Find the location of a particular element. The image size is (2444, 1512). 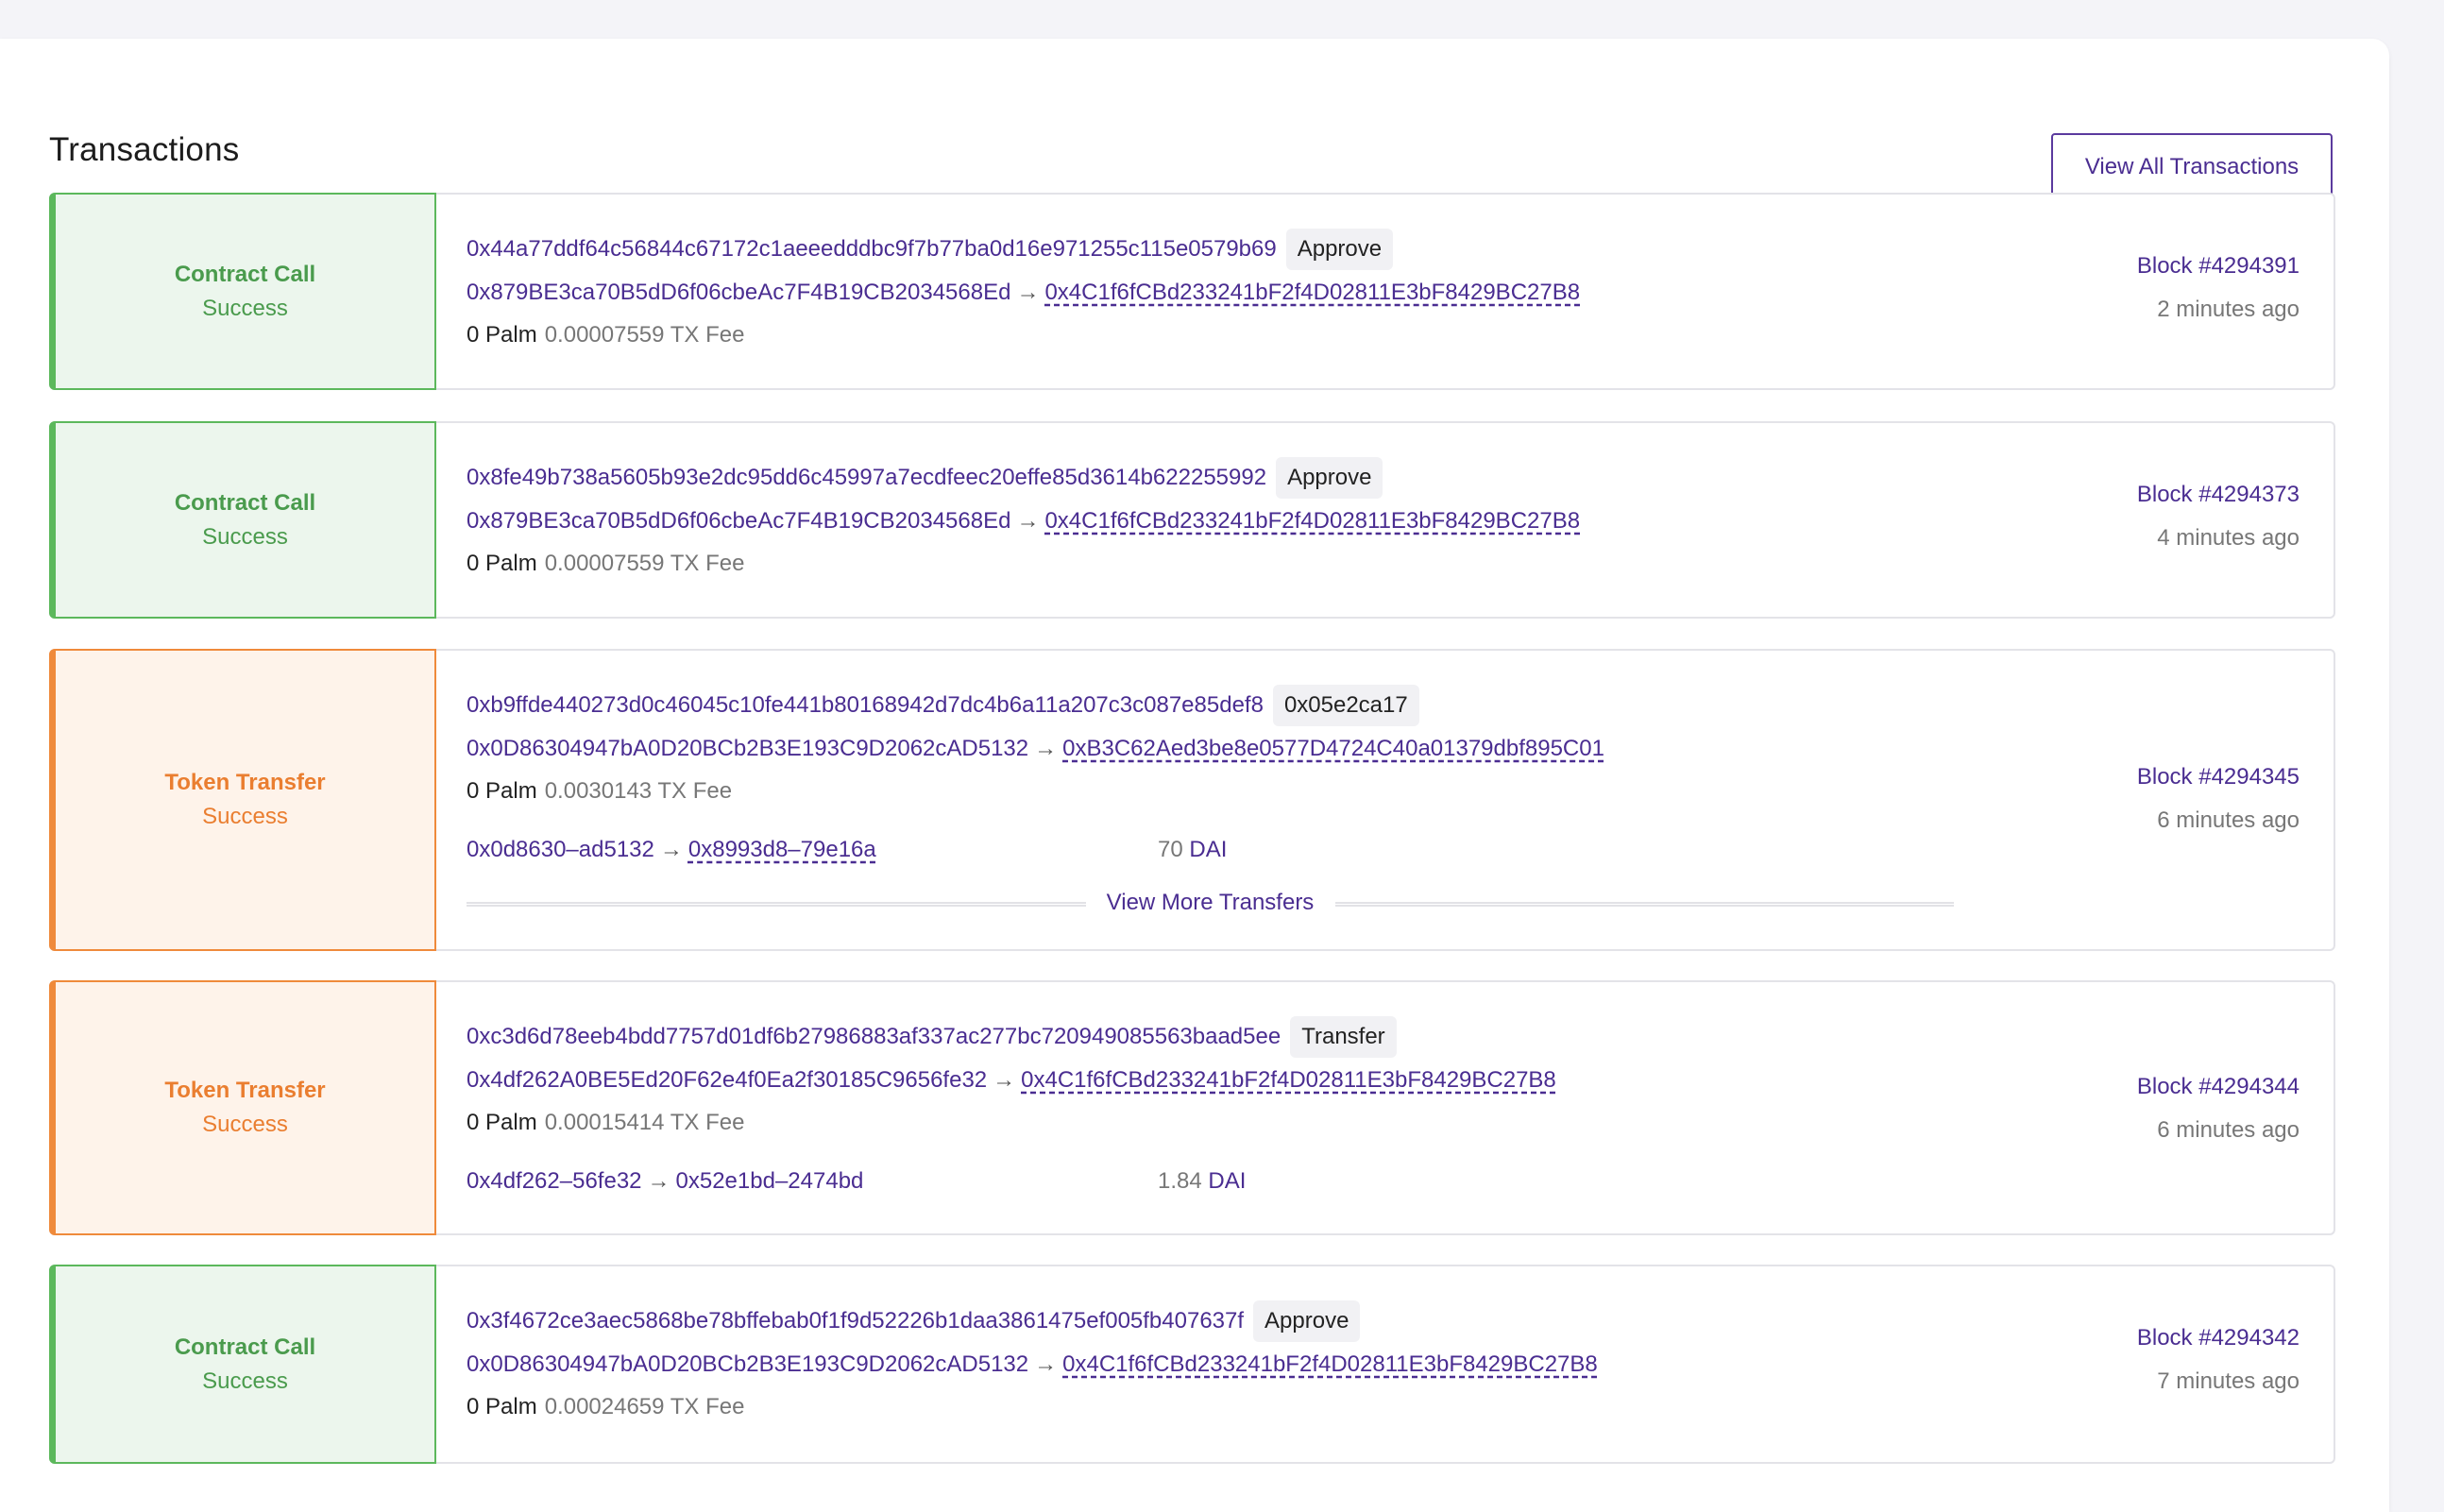

transfer-from-link: 0x0d8630–ad5132 is located at coordinates (560, 849).